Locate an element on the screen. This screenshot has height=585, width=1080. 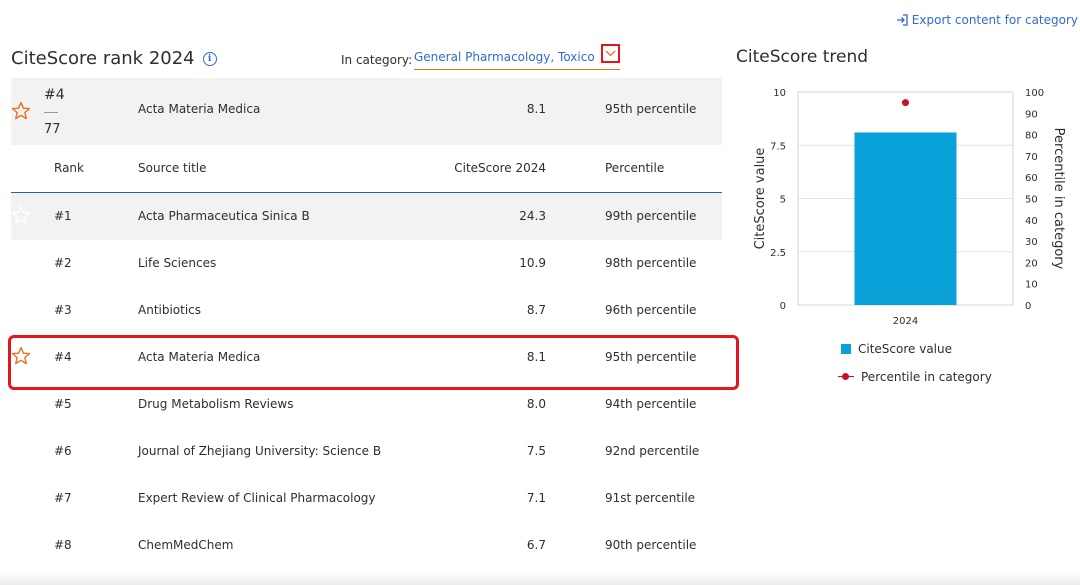
export-icon is located at coordinates (902, 20).